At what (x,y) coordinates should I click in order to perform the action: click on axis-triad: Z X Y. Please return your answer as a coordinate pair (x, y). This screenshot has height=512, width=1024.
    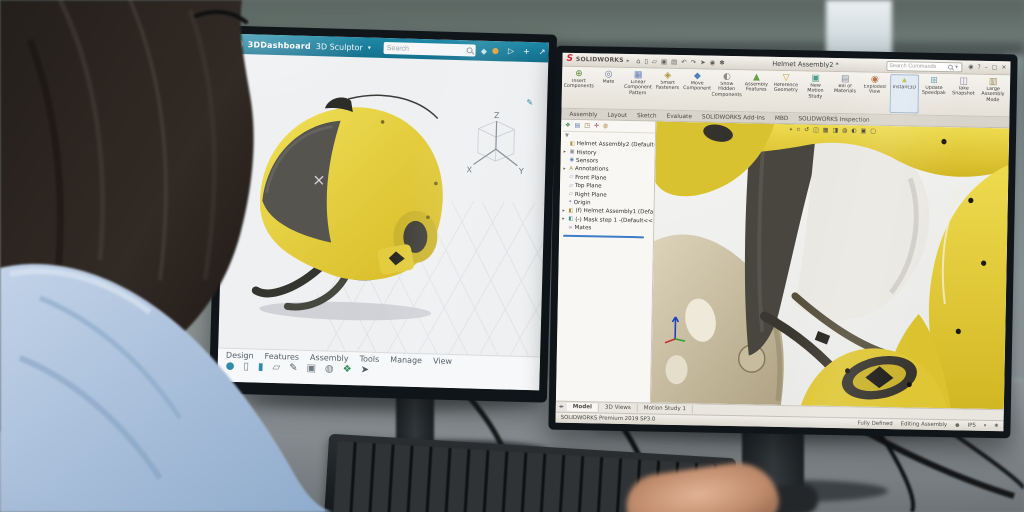
    Looking at the image, I should click on (495, 143).